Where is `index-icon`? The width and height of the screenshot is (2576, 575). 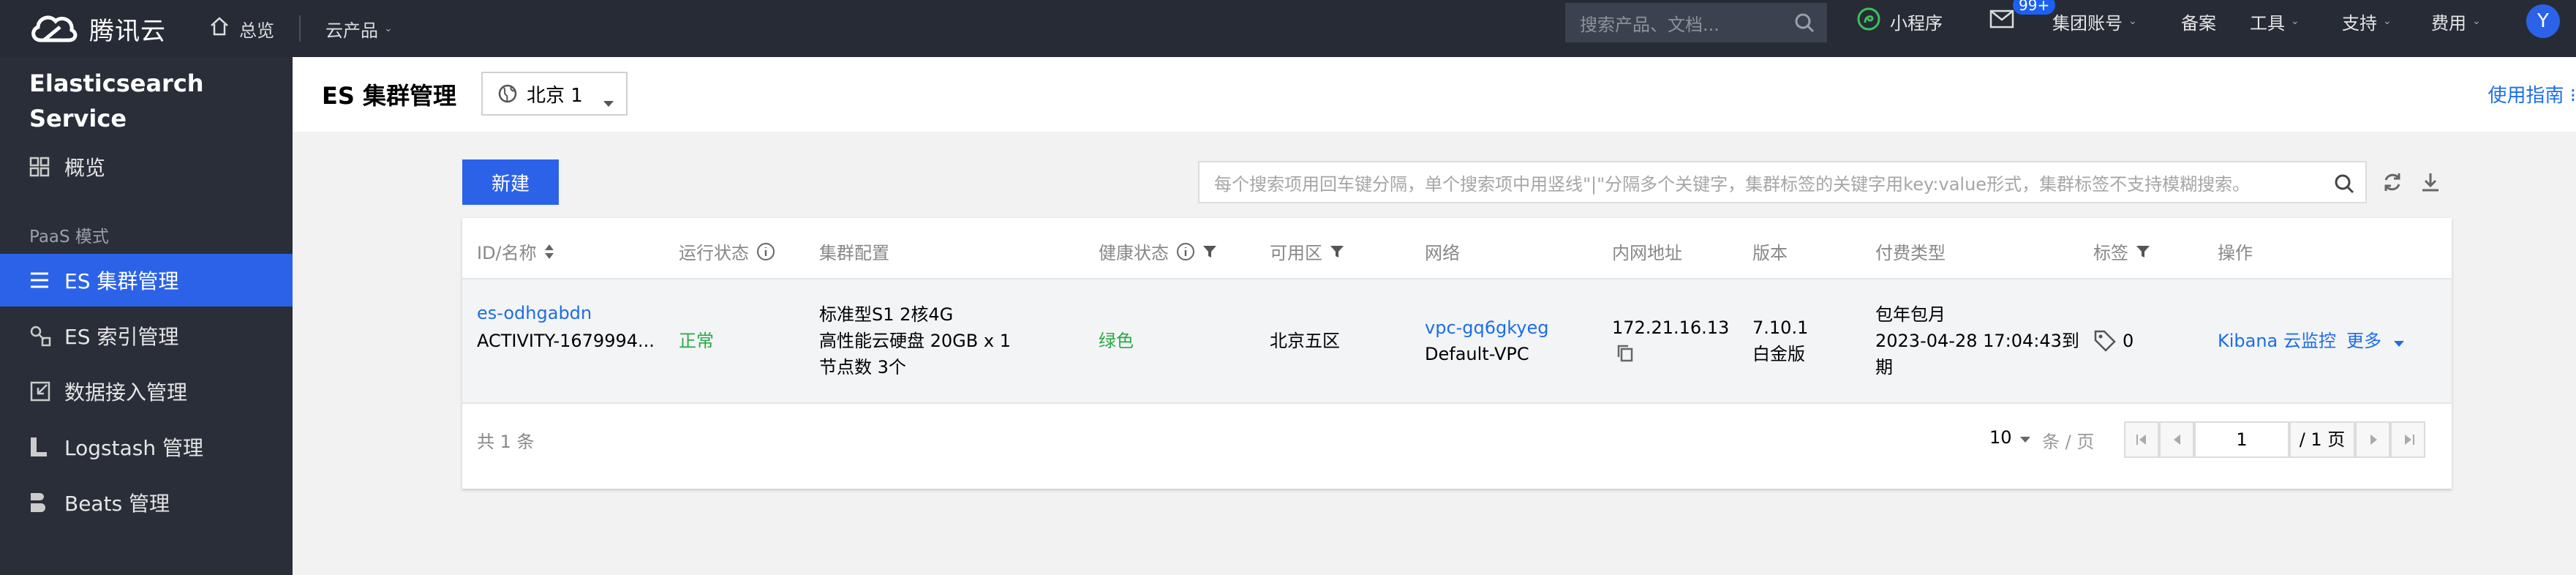
index-icon is located at coordinates (41, 336).